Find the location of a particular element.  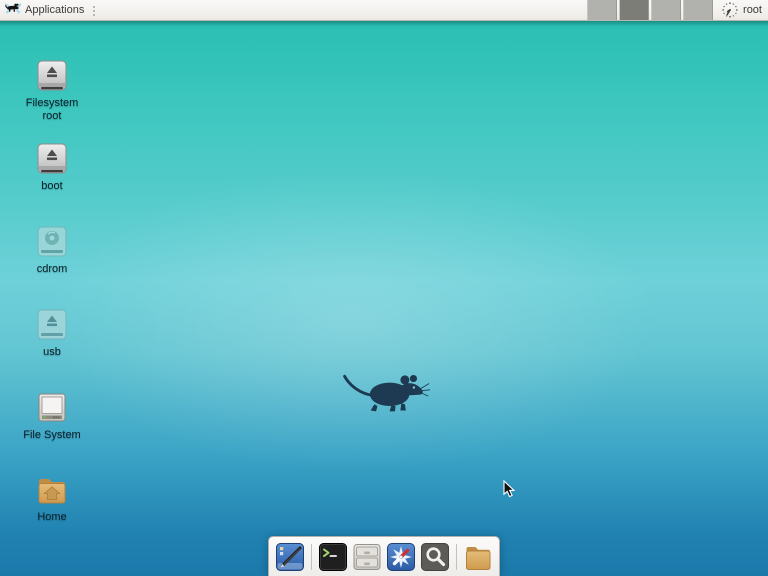

desktop-icon-home: Home is located at coordinates (52, 498).